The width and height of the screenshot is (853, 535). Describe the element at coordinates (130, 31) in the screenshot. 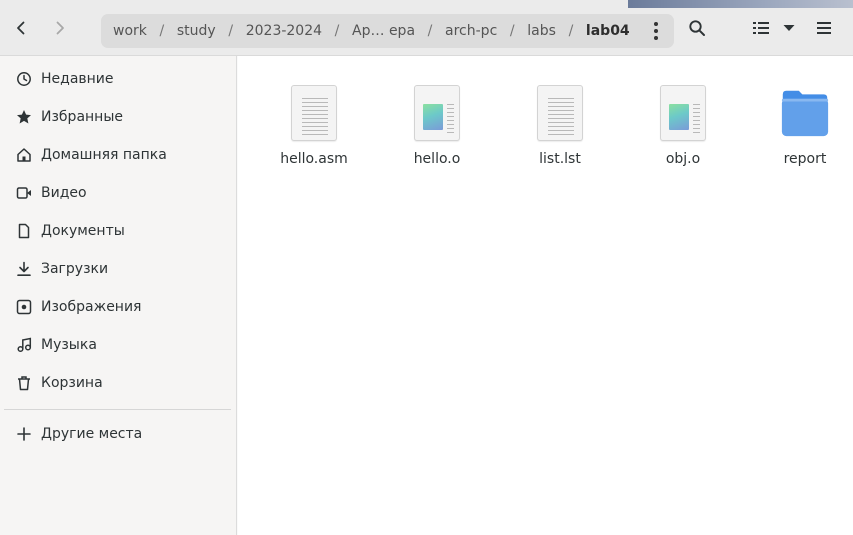

I see `breadcrumb-work: work` at that location.